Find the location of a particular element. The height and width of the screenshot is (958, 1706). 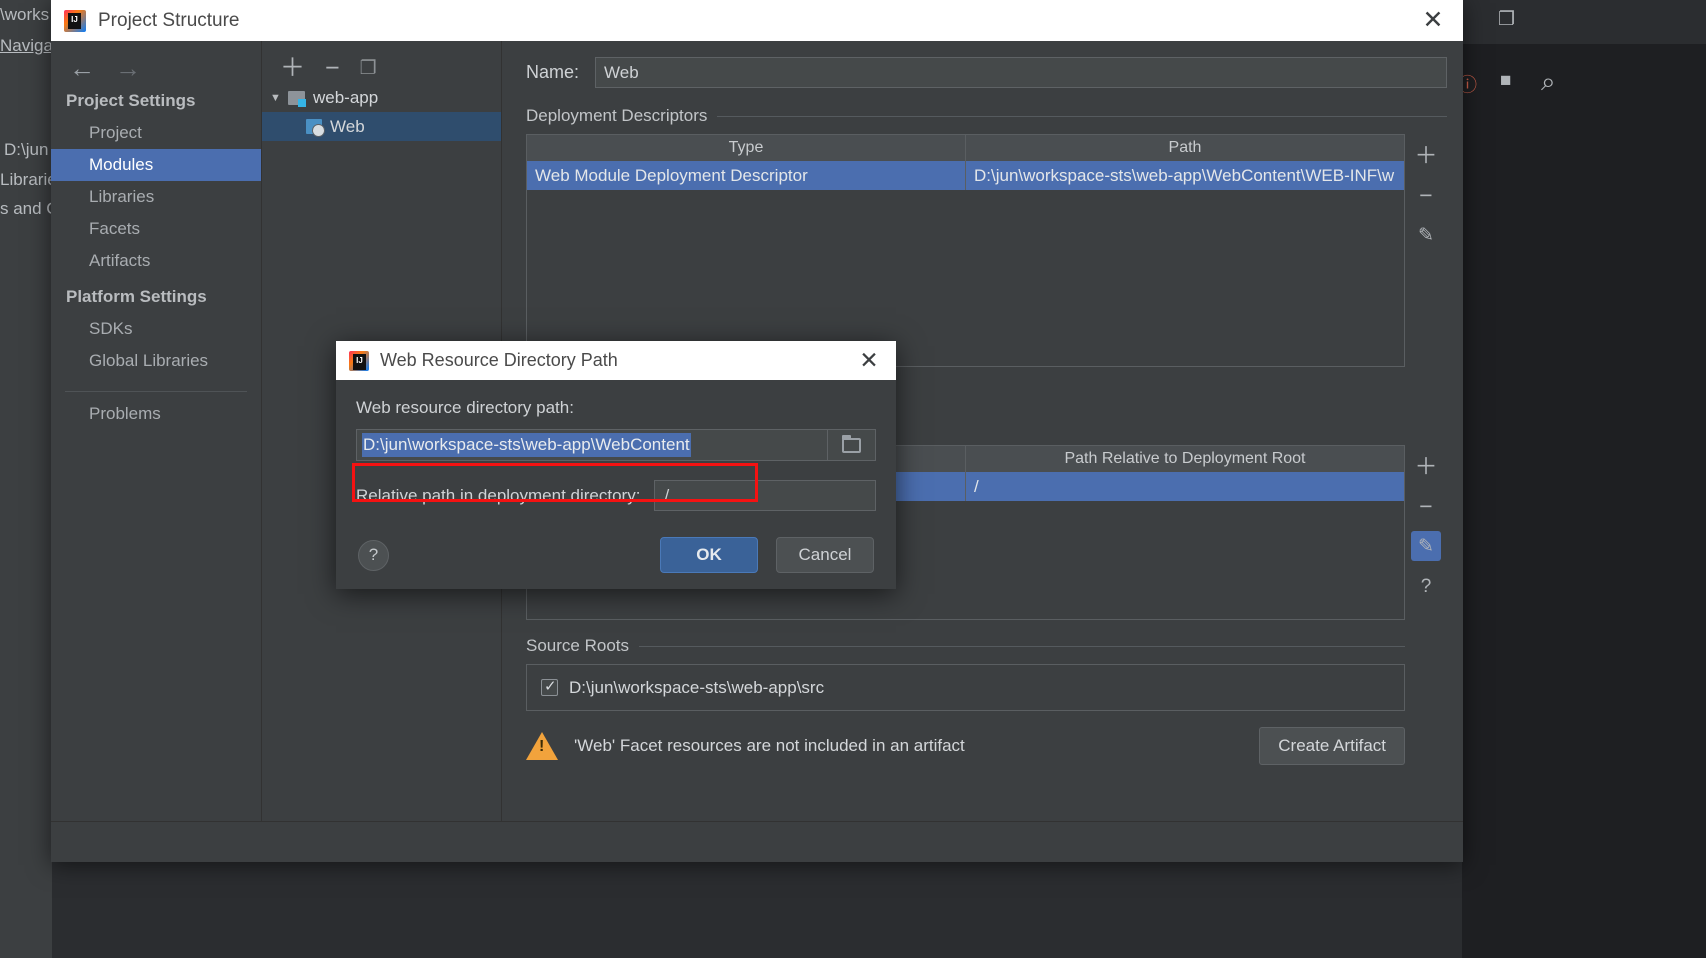

web-resource-dialog-titlebar: Web Resource Directory Path ✕ is located at coordinates (616, 360).